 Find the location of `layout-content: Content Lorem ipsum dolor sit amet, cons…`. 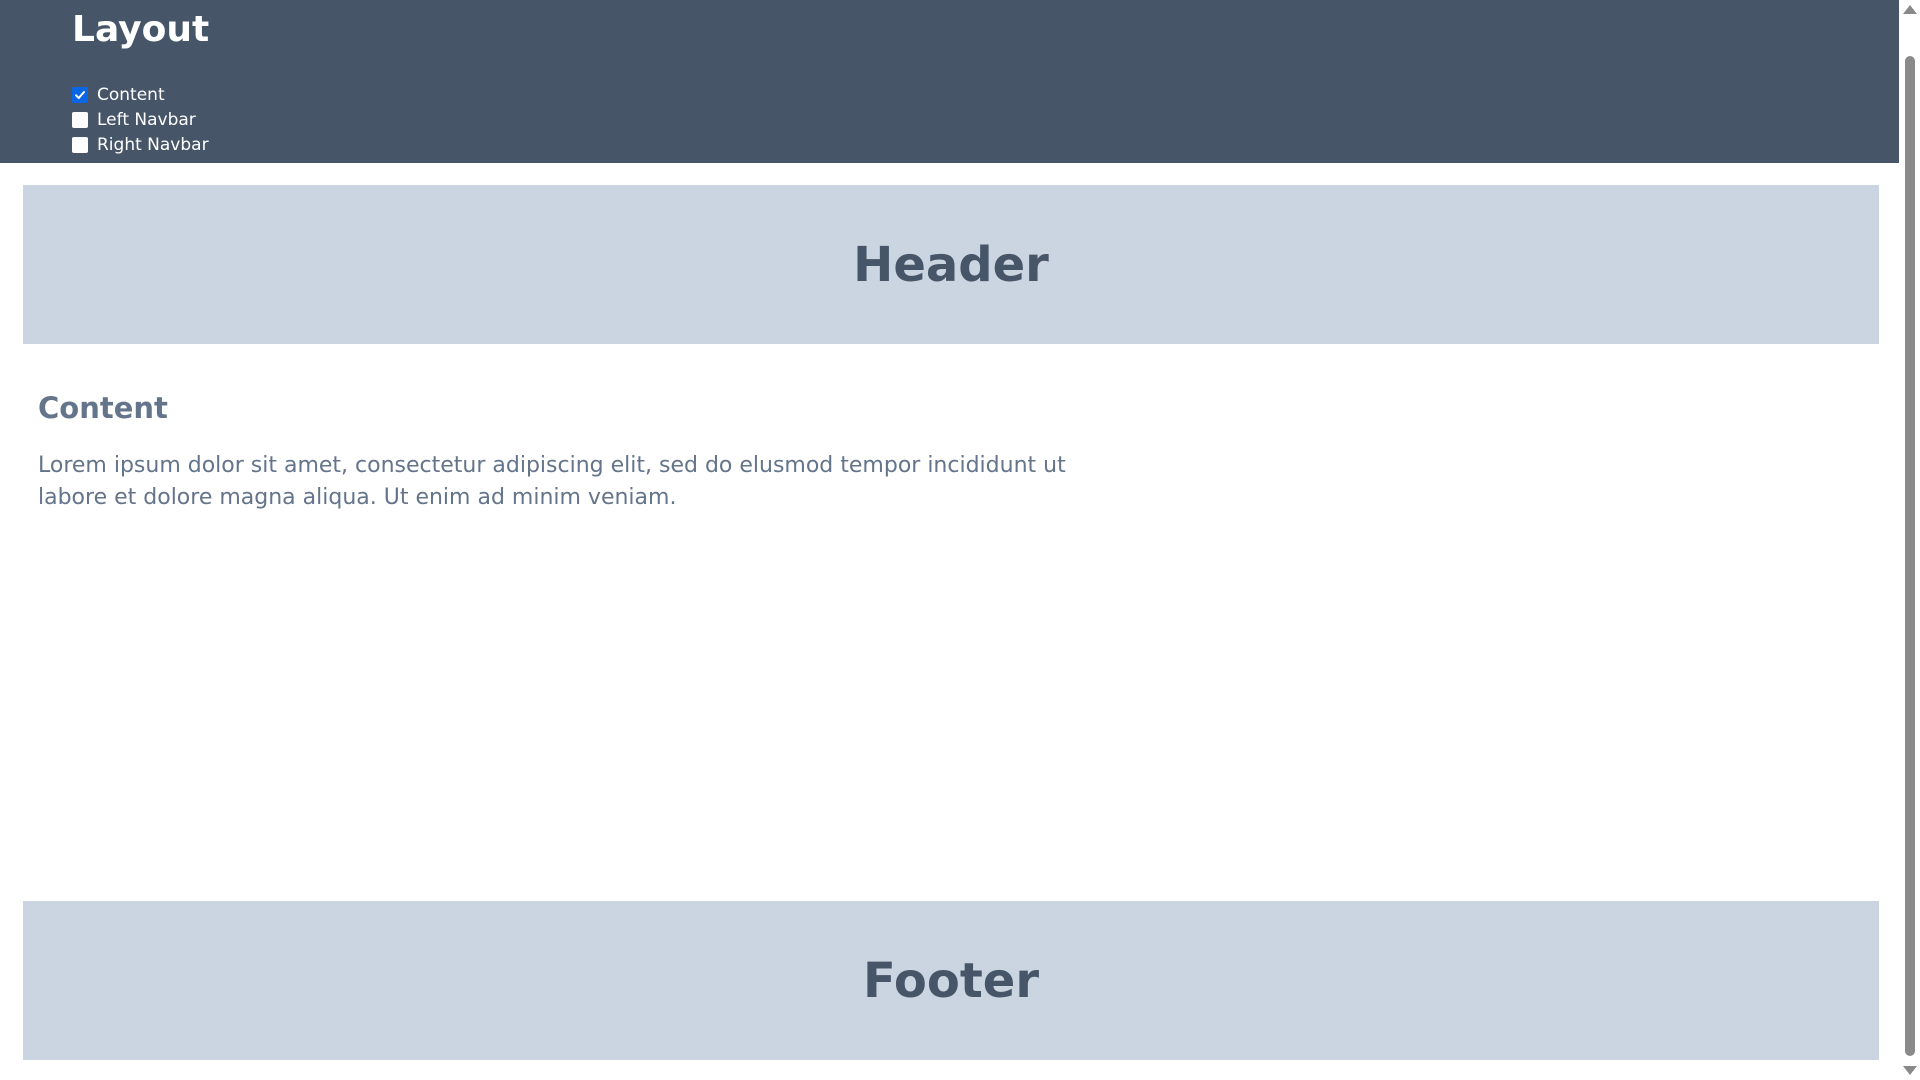

layout-content: Content Lorem ipsum dolor sit amet, cons… is located at coordinates (578, 451).